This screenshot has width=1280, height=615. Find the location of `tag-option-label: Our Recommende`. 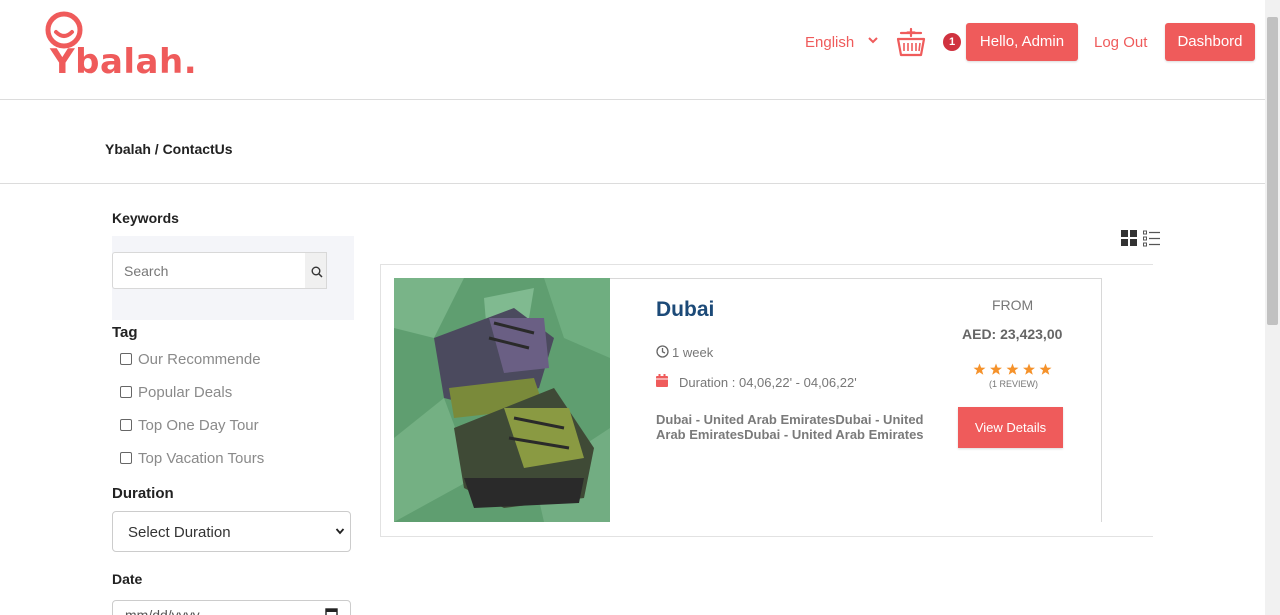

tag-option-label: Our Recommende is located at coordinates (199, 359).